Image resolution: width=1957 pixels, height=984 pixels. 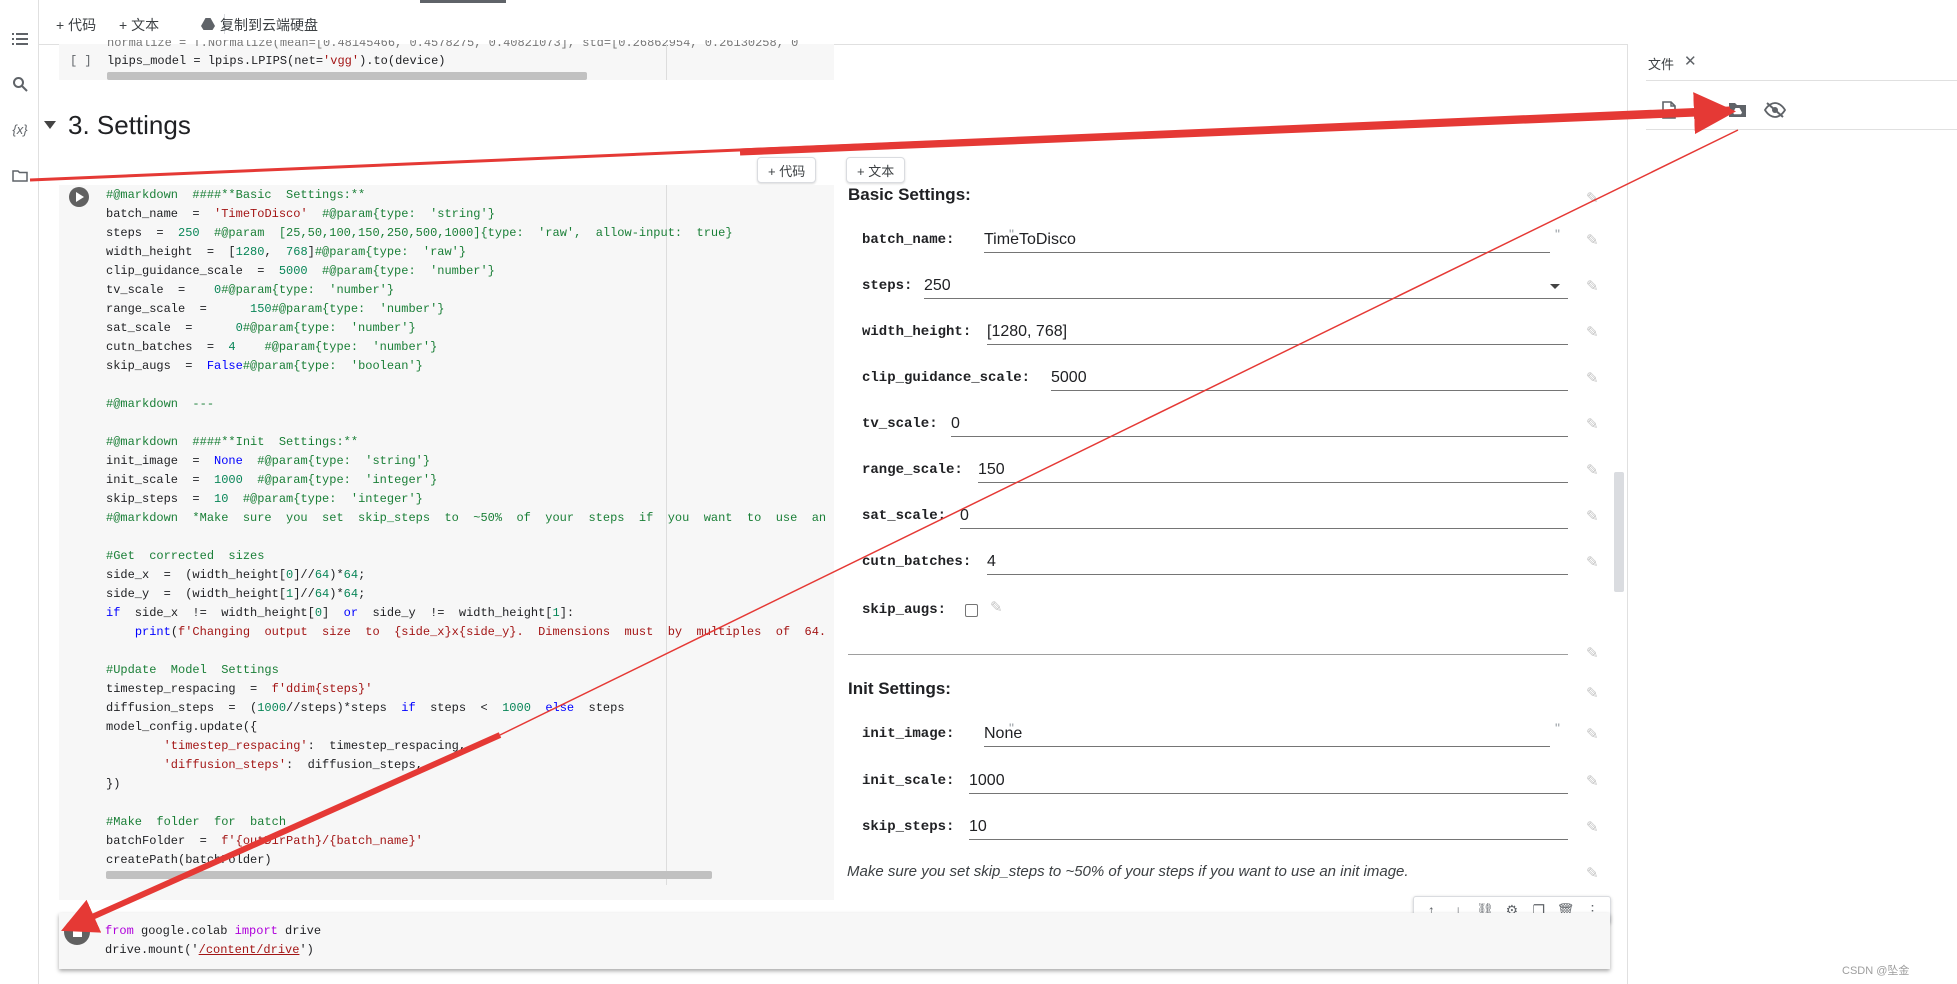 I want to click on width-height-input: [1280, 768], so click(x=1277, y=332).